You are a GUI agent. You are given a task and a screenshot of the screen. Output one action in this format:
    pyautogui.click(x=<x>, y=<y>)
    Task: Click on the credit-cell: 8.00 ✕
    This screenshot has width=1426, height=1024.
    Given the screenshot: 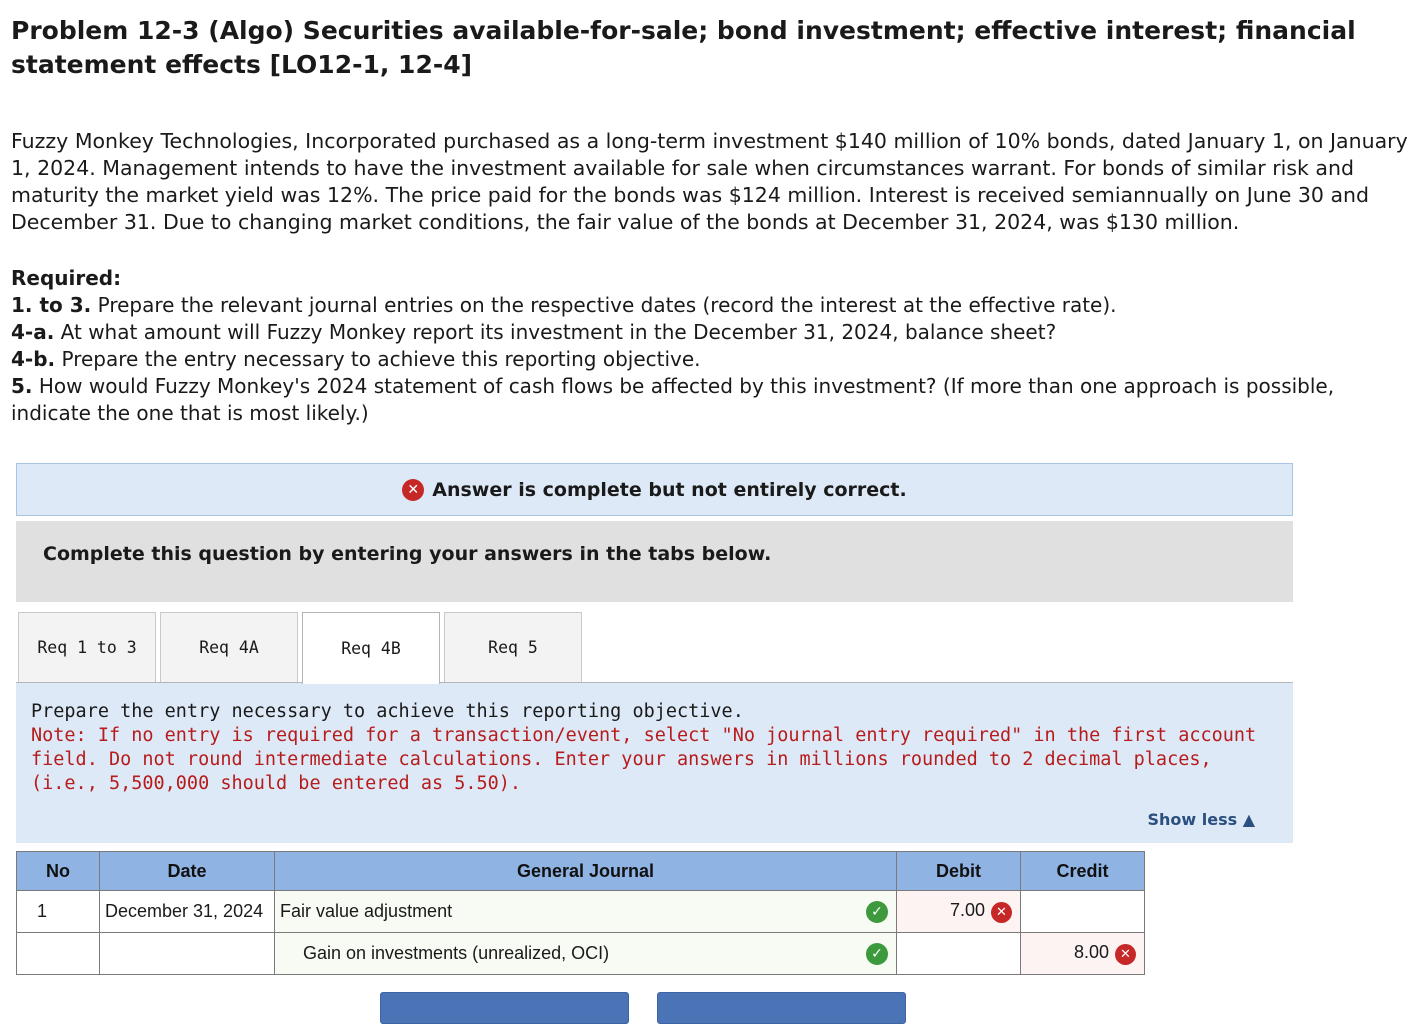 What is the action you would take?
    pyautogui.click(x=1082, y=953)
    